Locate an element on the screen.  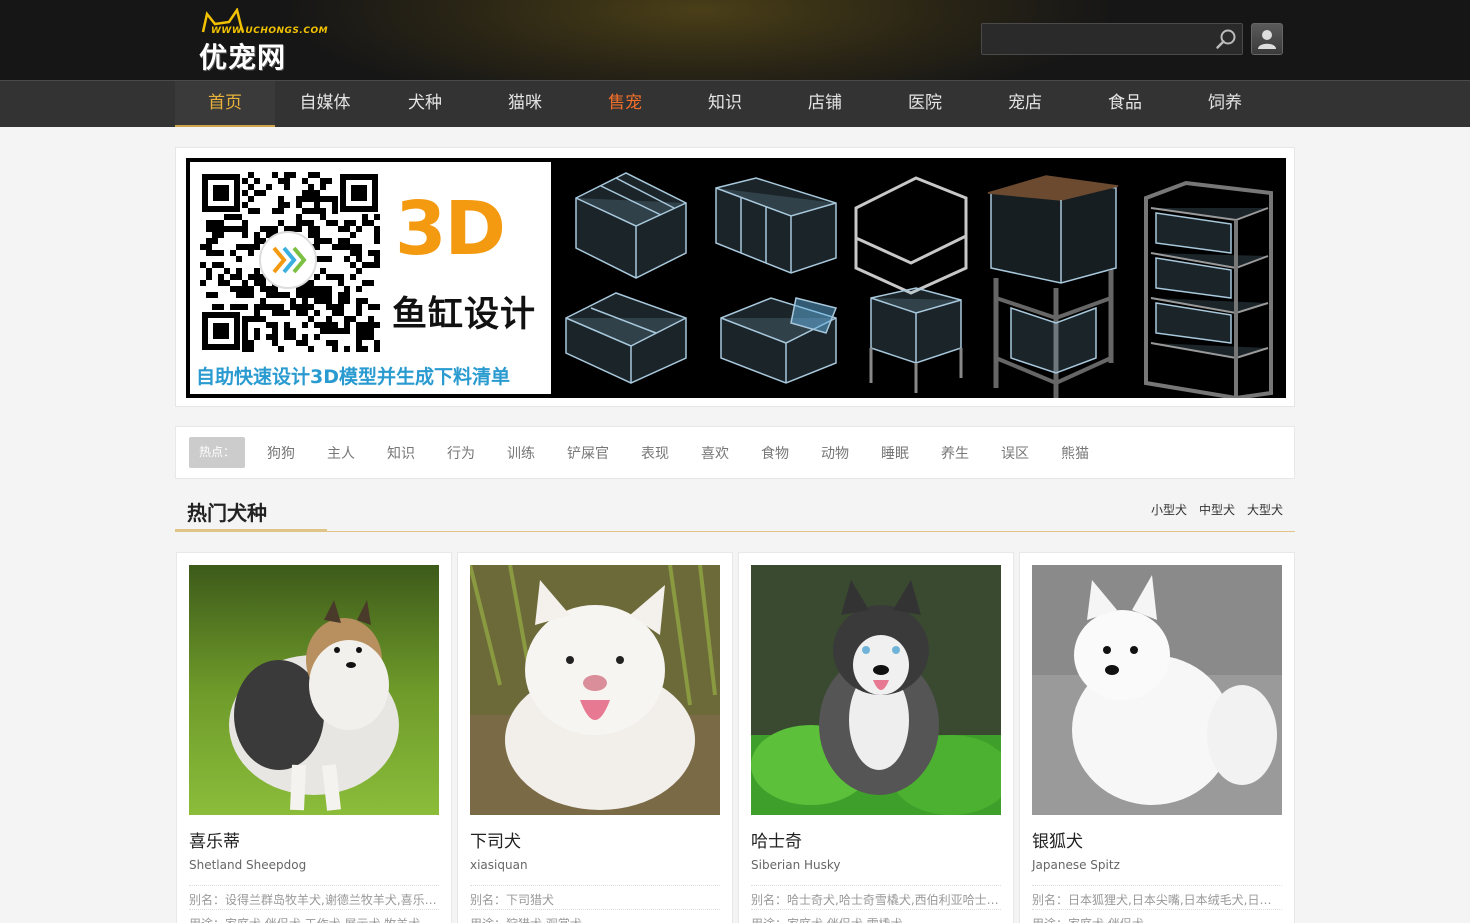
filter-small-dogs: 小型犬 is located at coordinates (1169, 509).